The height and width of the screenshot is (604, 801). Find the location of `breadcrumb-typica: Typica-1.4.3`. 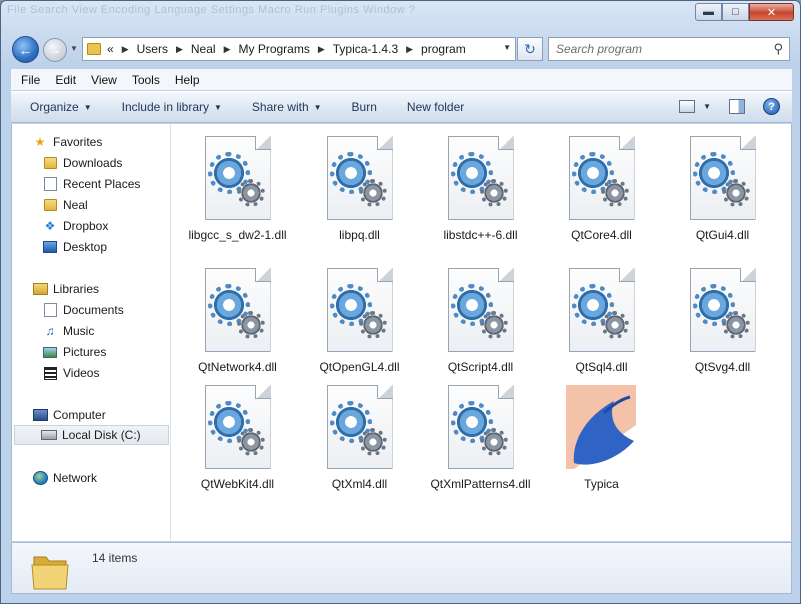

breadcrumb-typica: Typica-1.4.3 is located at coordinates (365, 49).